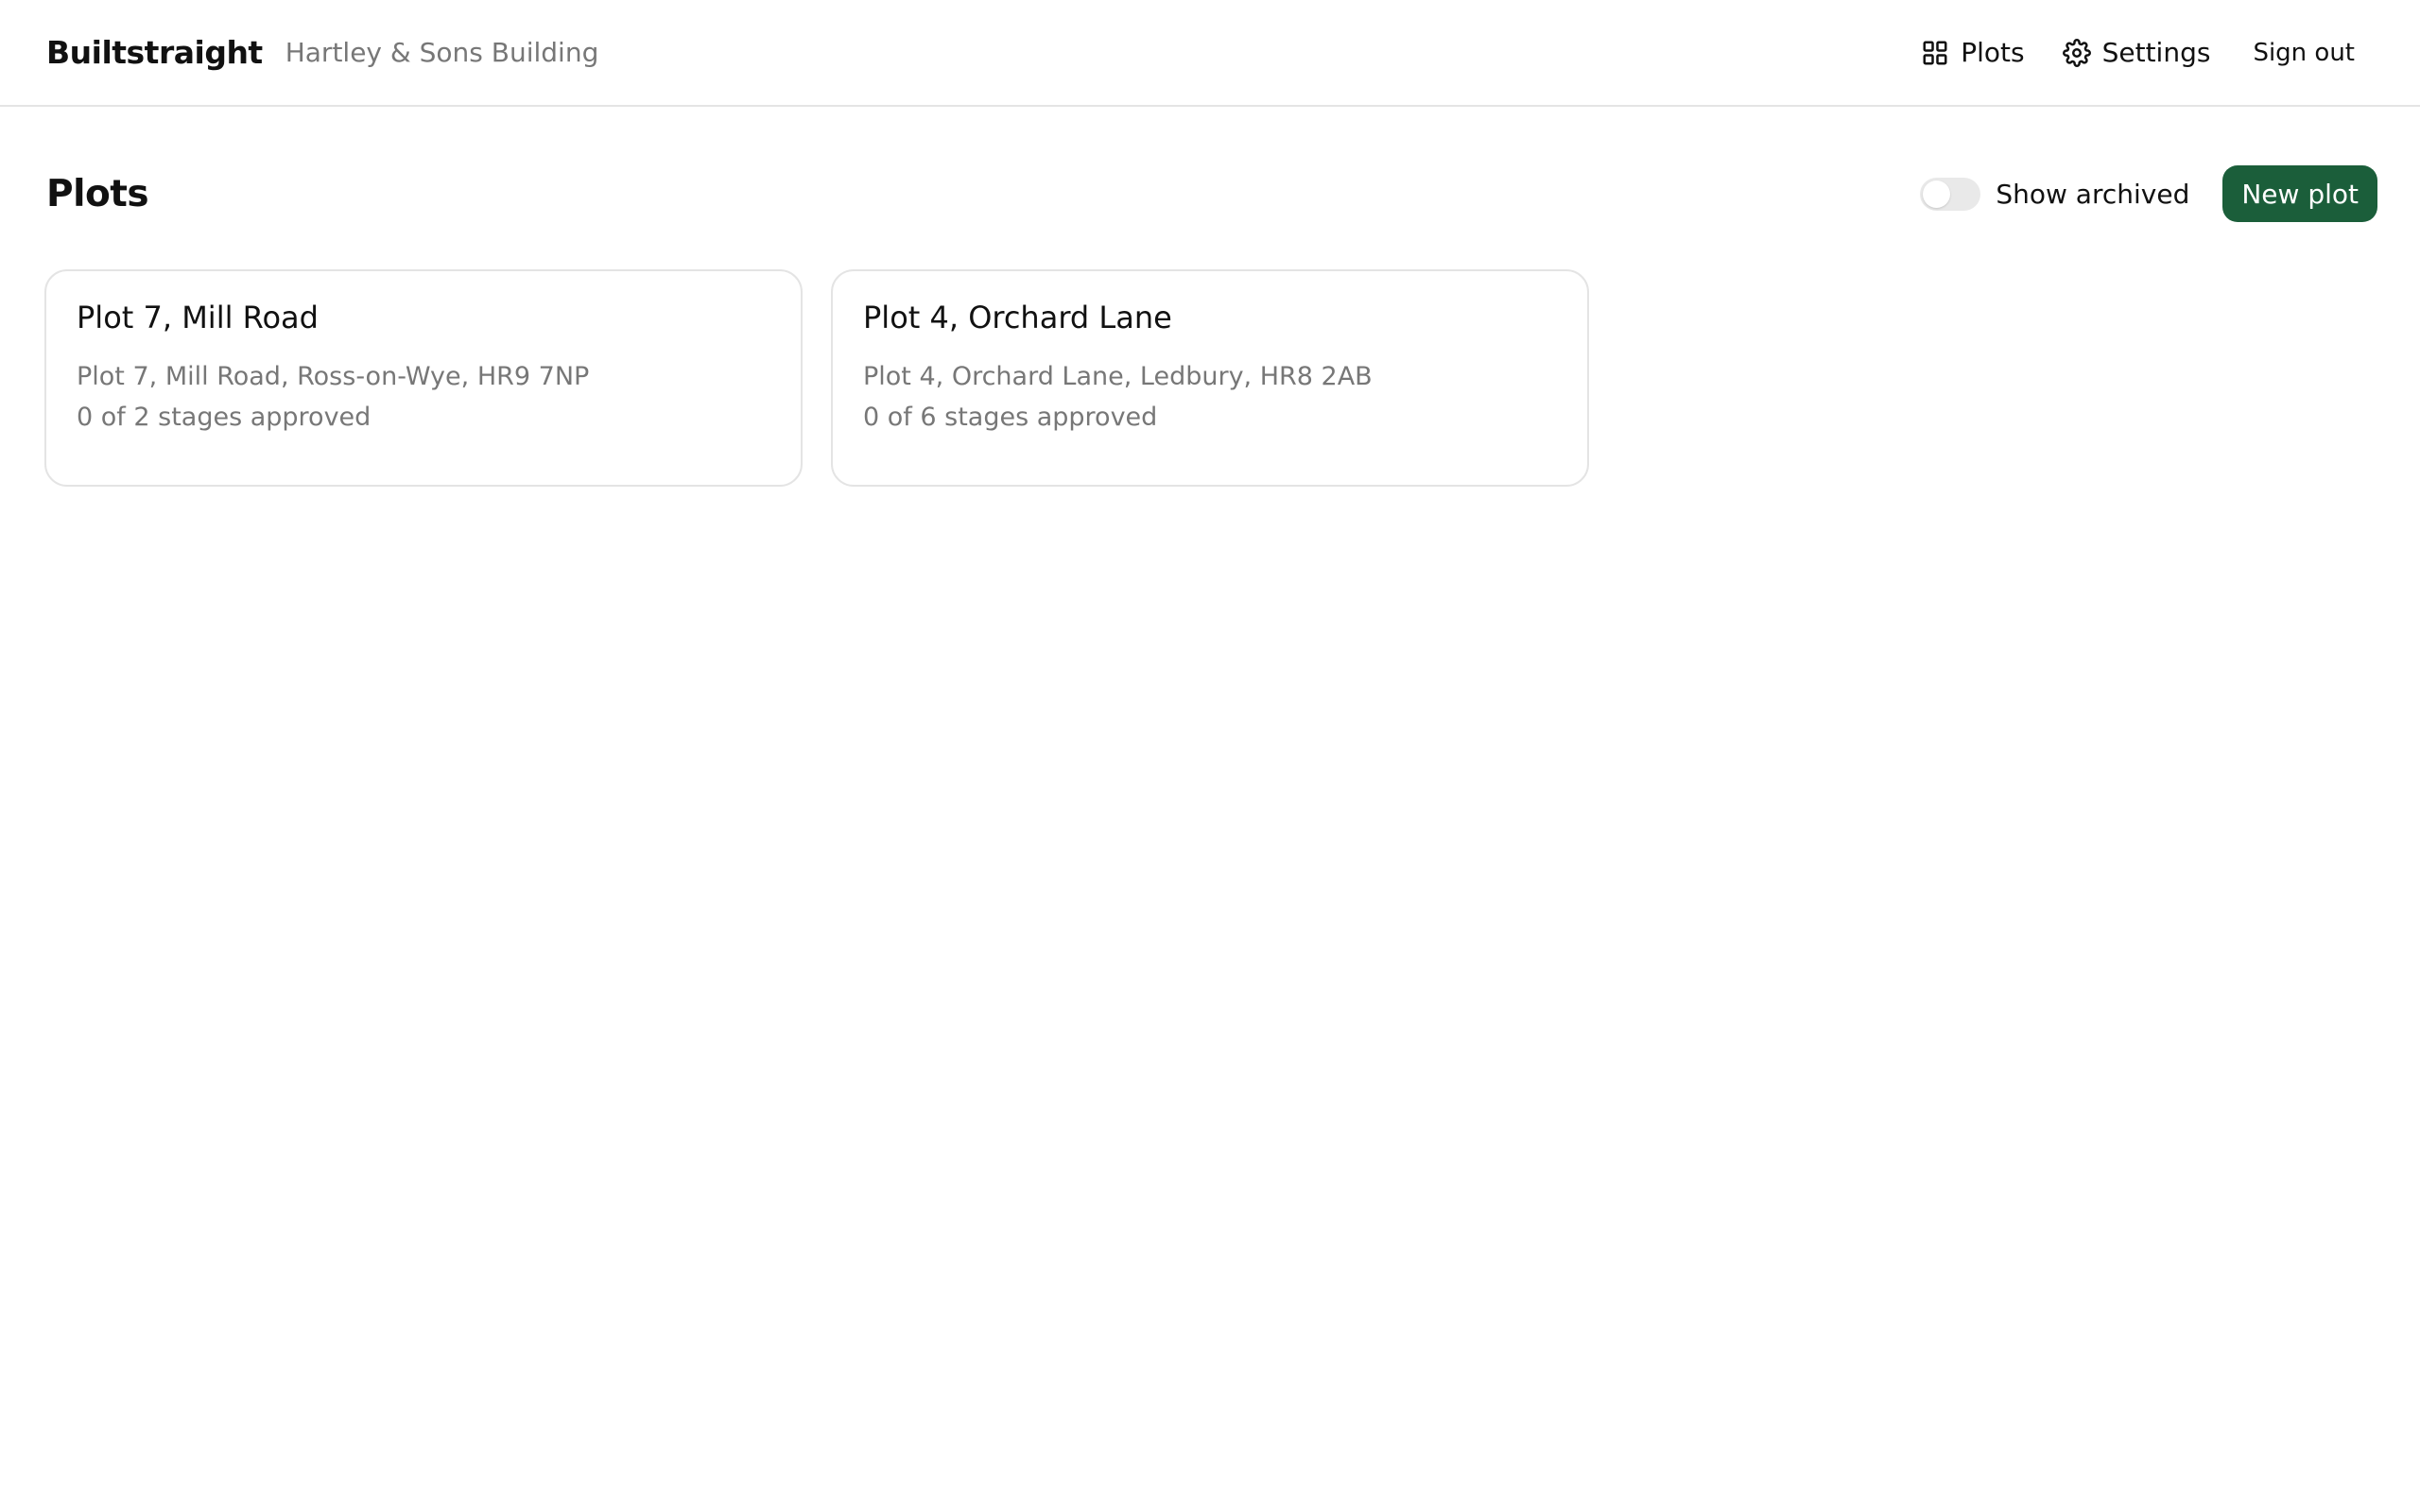 The width and height of the screenshot is (2420, 1512). Describe the element at coordinates (198, 317) in the screenshot. I see `plot-card-title: Plot 7, Mill Road` at that location.